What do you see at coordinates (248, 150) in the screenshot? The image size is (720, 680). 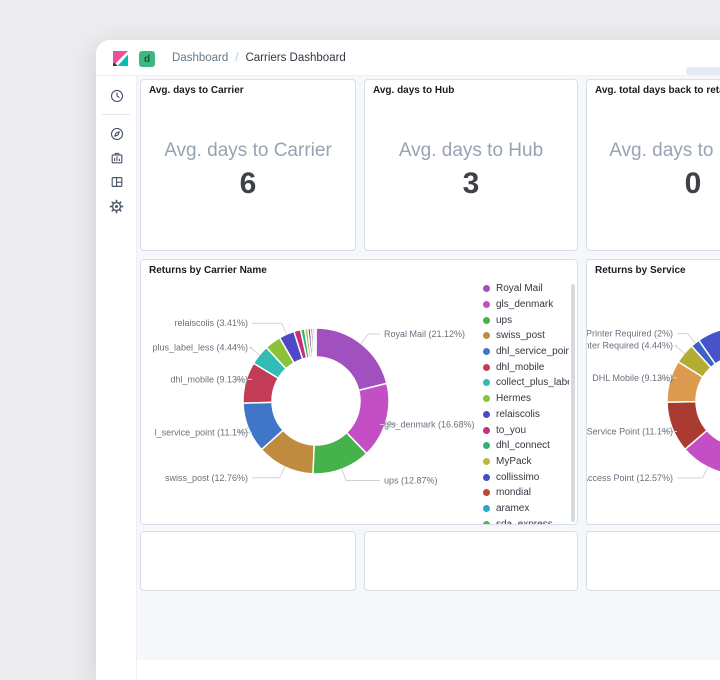 I see `metric-label: Avg. days to Carrier` at bounding box center [248, 150].